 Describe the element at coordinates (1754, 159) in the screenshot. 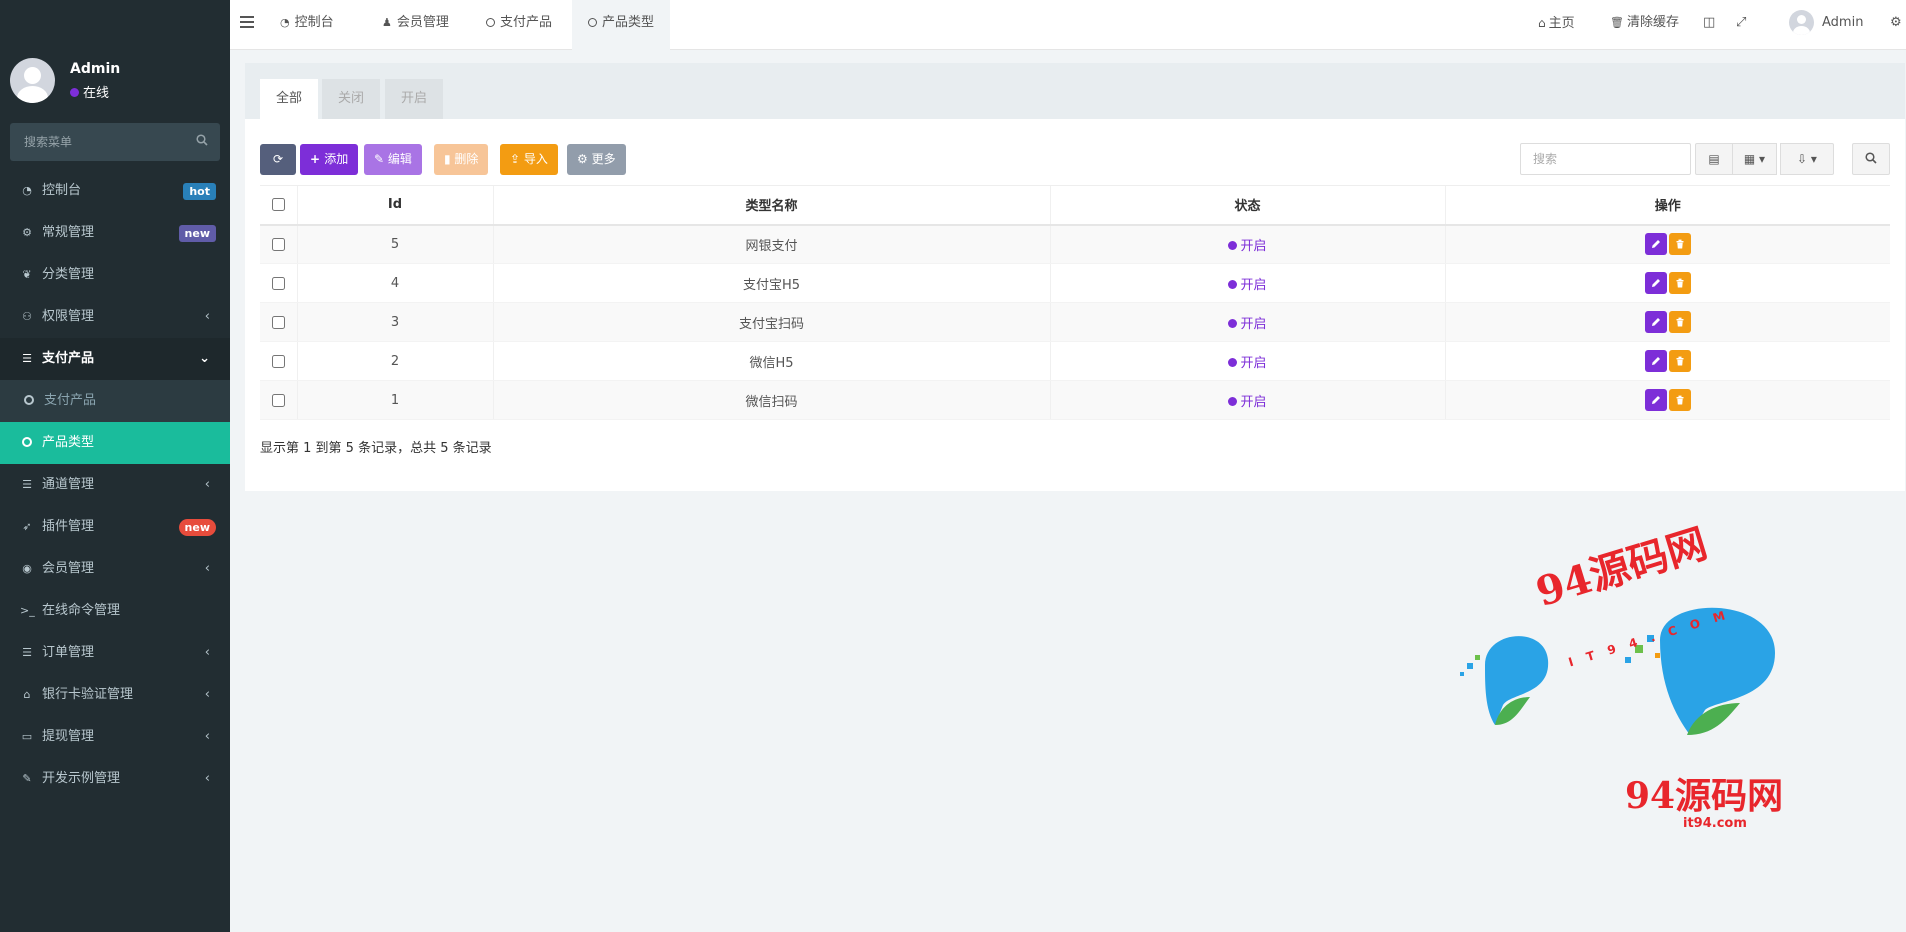

I see `columns-dropdown-icon: ▦ ▾` at that location.